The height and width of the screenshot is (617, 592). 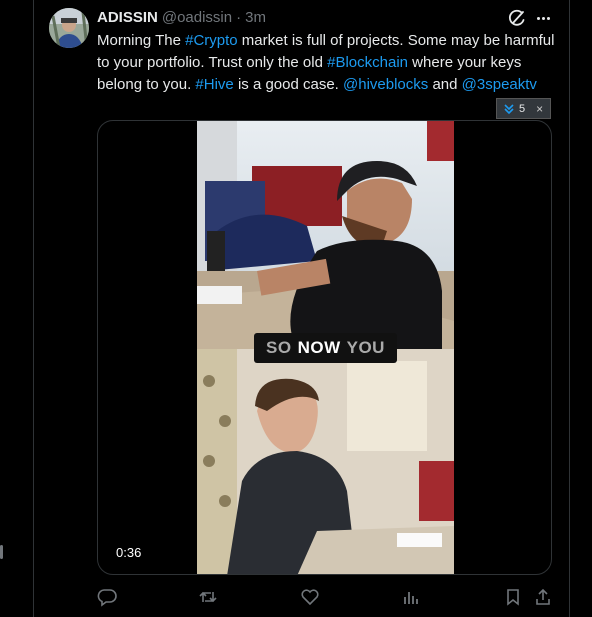 What do you see at coordinates (1, 552) in the screenshot?
I see `scroll-indicator` at bounding box center [1, 552].